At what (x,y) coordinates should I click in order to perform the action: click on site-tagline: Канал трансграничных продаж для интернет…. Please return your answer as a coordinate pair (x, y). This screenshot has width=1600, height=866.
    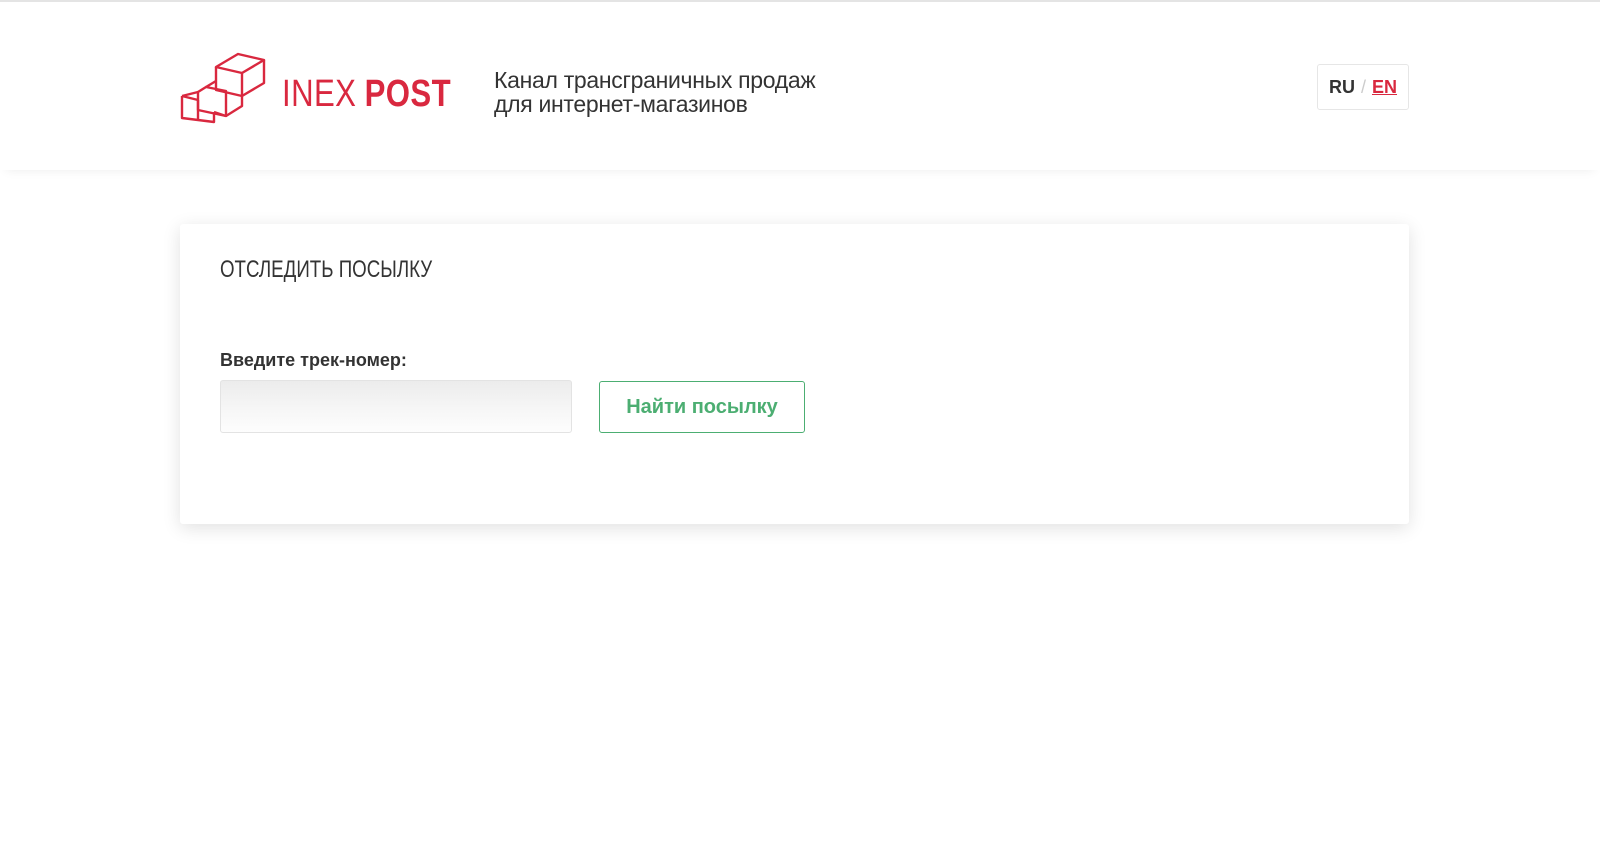
    Looking at the image, I should click on (655, 92).